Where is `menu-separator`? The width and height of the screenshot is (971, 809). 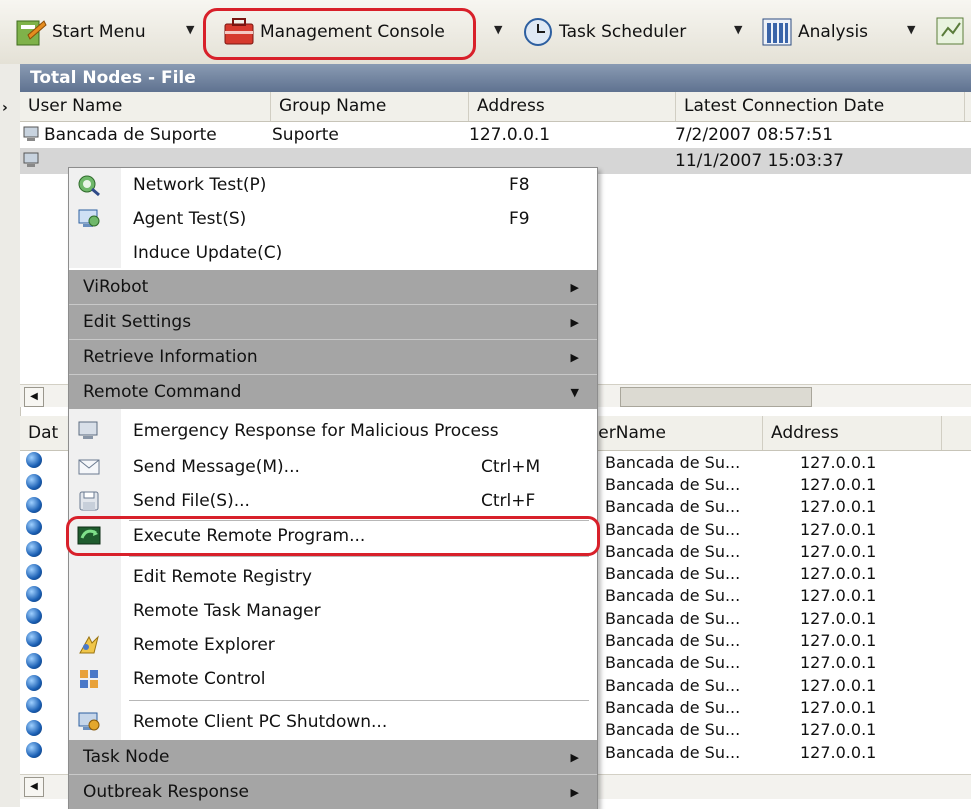 menu-separator is located at coordinates (359, 556).